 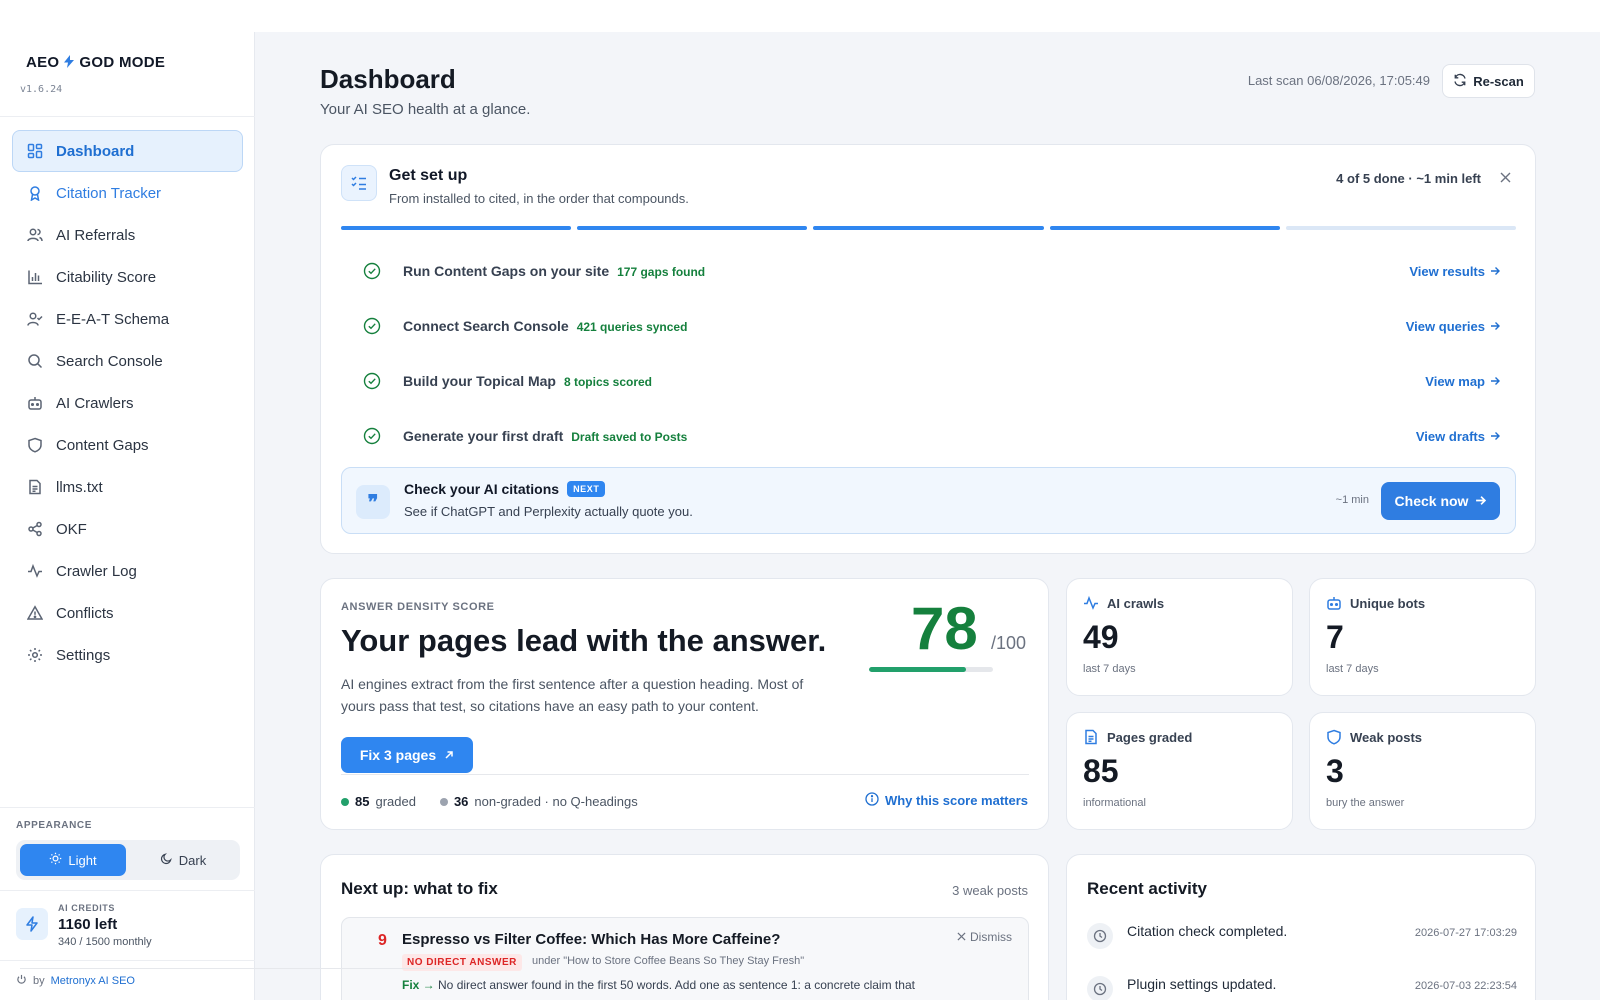 I want to click on sidebar-item-citability-score: Citability Score, so click(x=127, y=277).